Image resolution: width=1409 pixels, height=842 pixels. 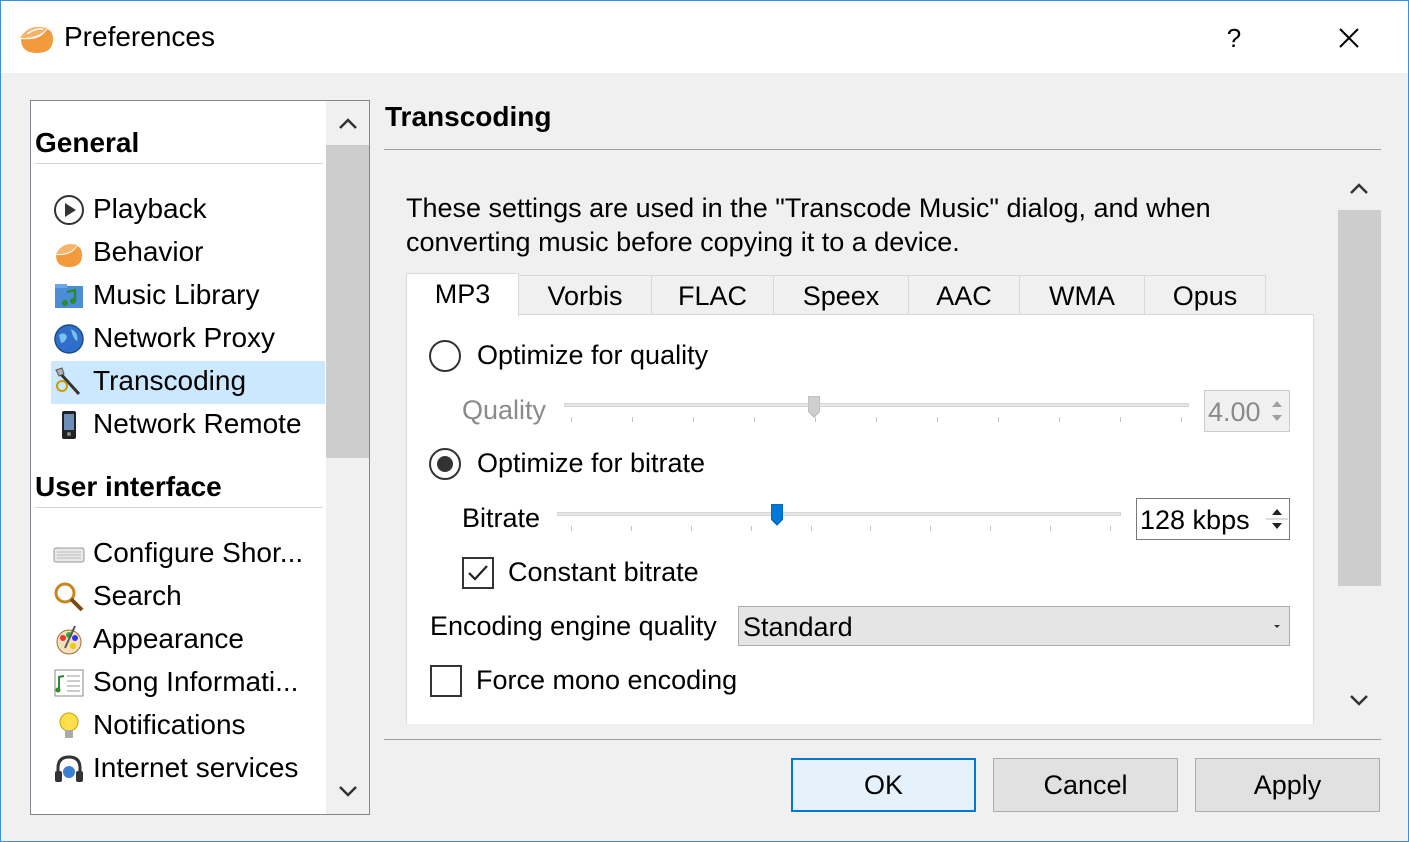 What do you see at coordinates (188, 726) in the screenshot?
I see `sidebar-item-notifications: Notifications` at bounding box center [188, 726].